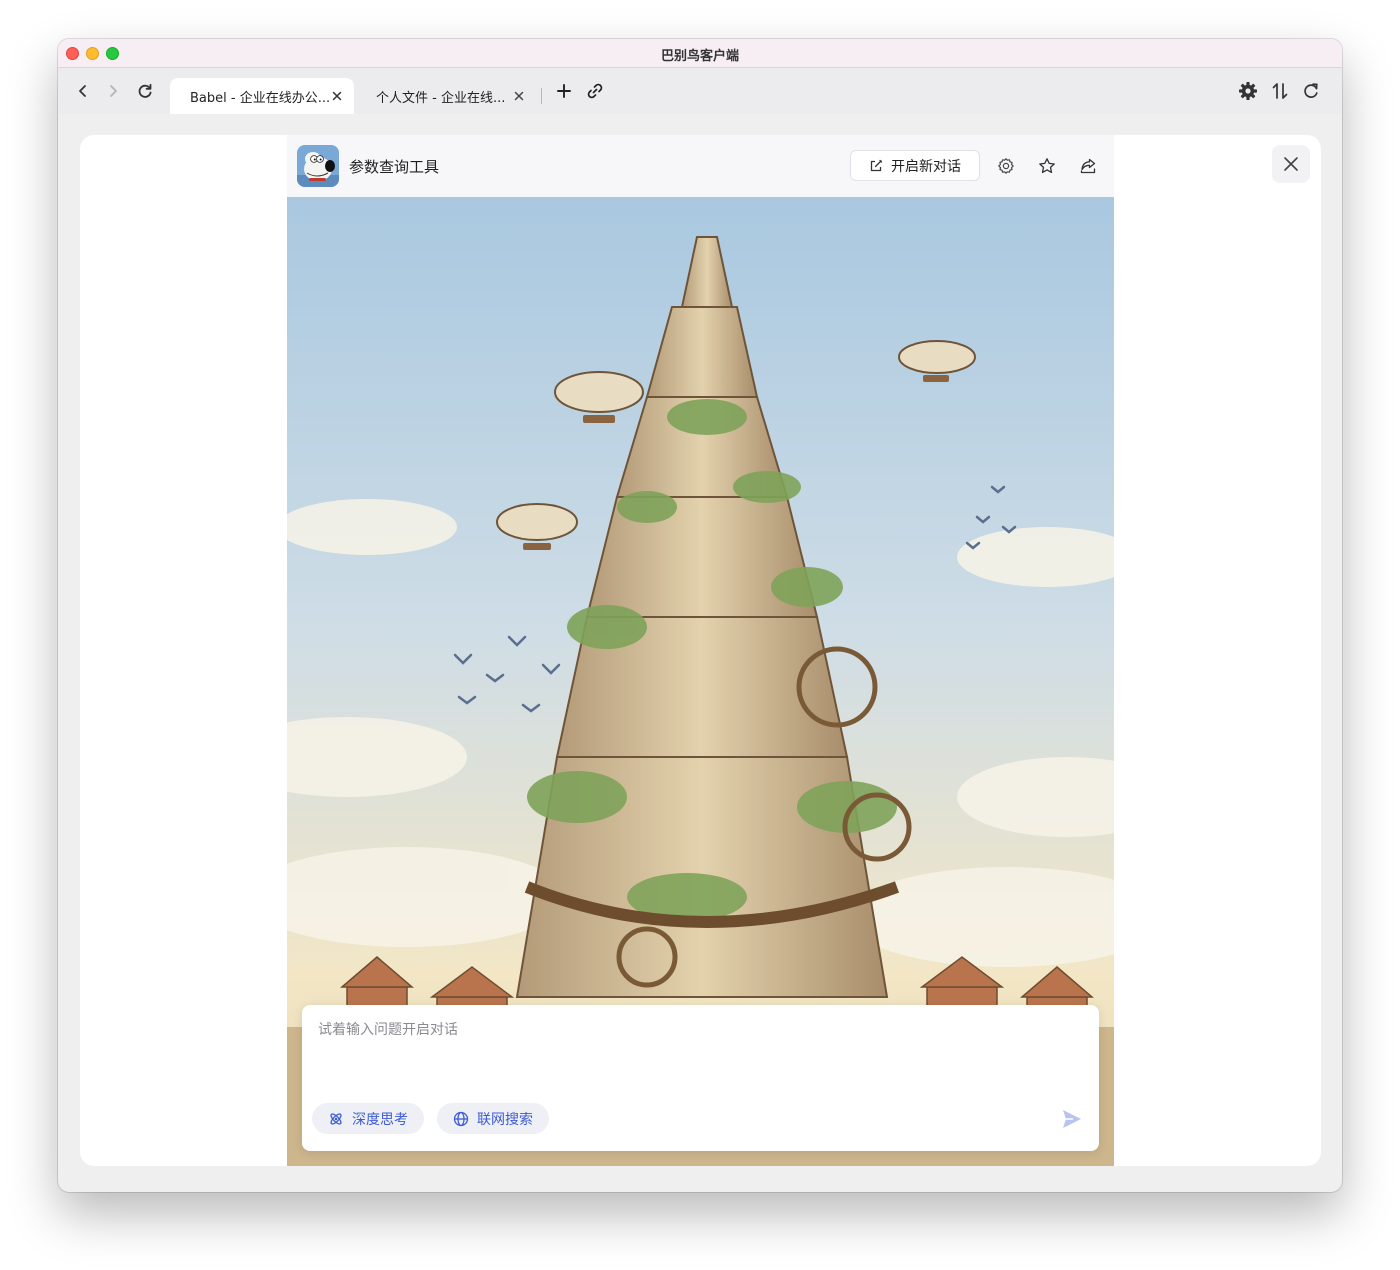 The image size is (1400, 1270). I want to click on share-button, so click(1088, 166).